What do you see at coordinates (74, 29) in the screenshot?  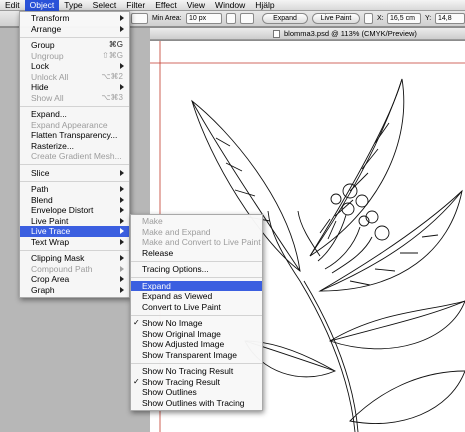 I see `object-menu-item-arrange: Arrange` at bounding box center [74, 29].